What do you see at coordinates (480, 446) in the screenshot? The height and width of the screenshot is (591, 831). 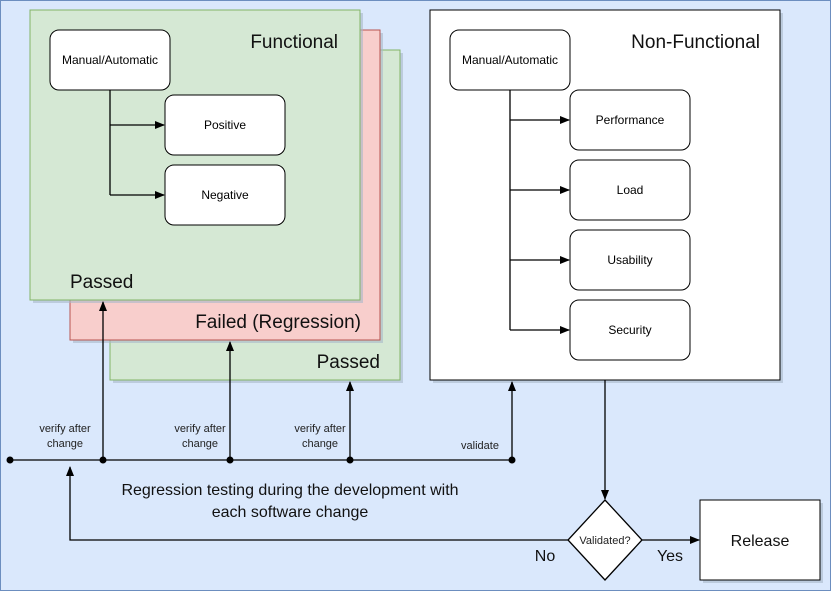 I see `validate-label: validate` at bounding box center [480, 446].